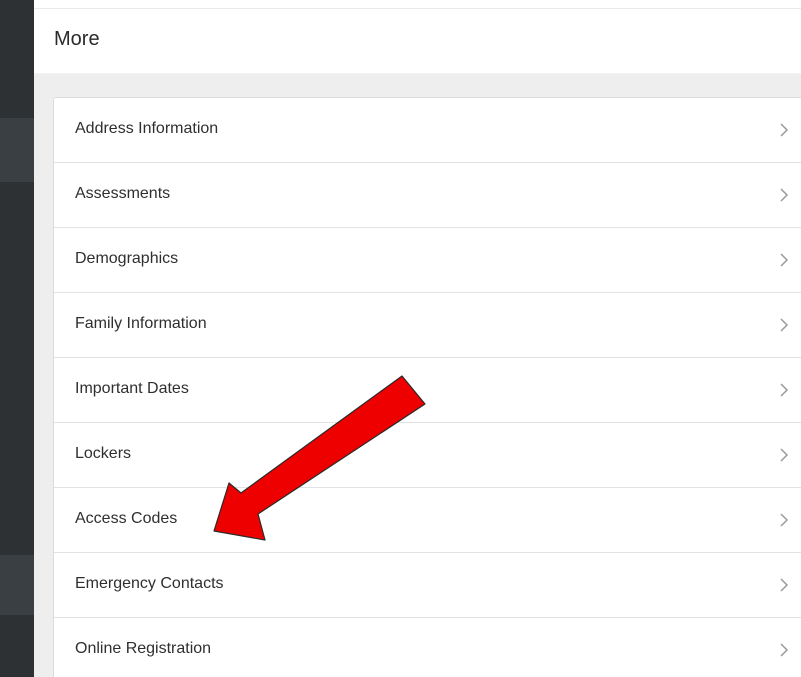 The height and width of the screenshot is (677, 801). Describe the element at coordinates (427, 130) in the screenshot. I see `menu-item-address-information: Address Information` at that location.